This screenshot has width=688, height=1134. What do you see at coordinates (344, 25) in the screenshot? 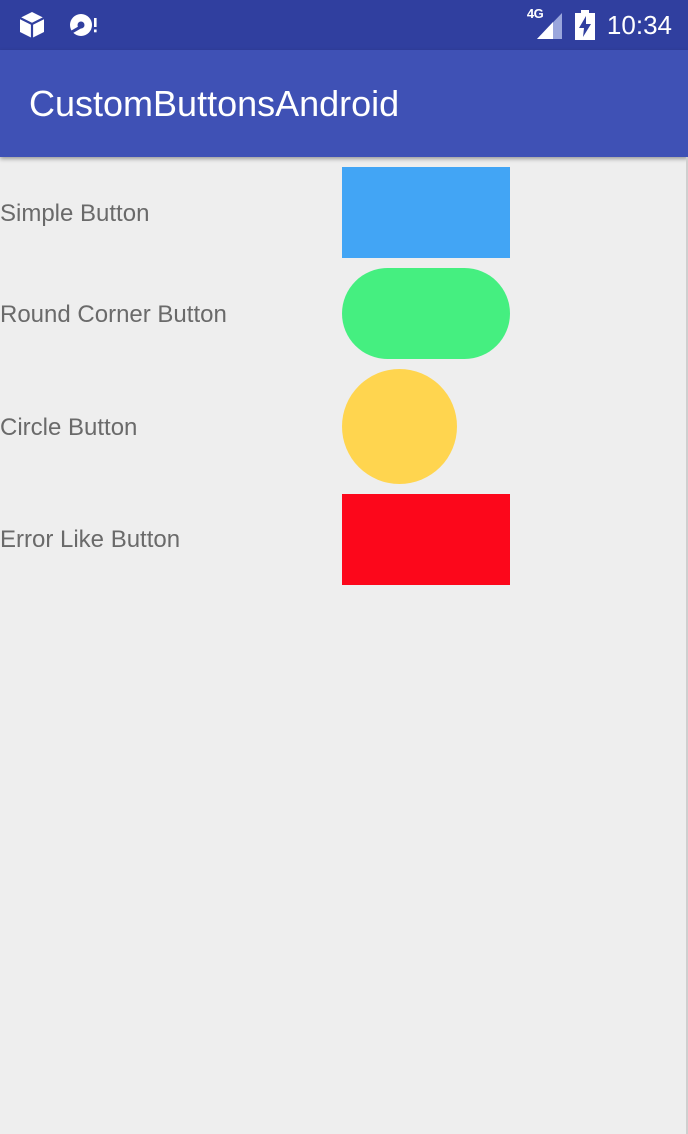
I see `status-bar: 4G 10:34` at bounding box center [344, 25].